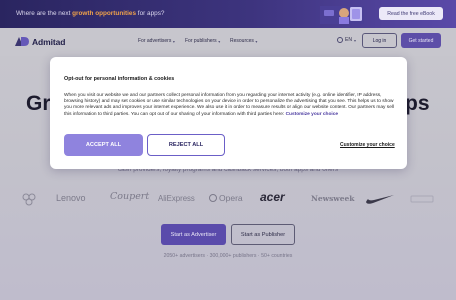 Image resolution: width=456 pixels, height=300 pixels. Describe the element at coordinates (421, 40) in the screenshot. I see `get-started-button: Get started` at that location.